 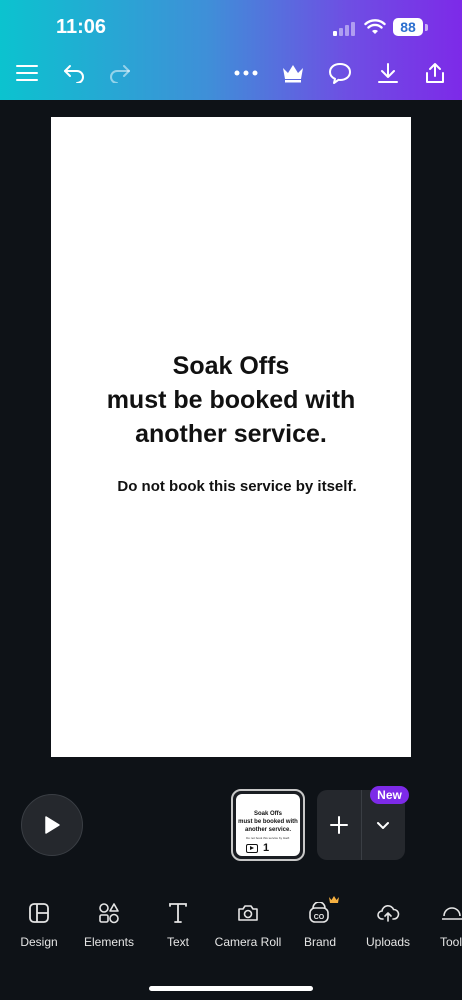 I want to click on nav-brand: CO Brand, so click(x=320, y=922).